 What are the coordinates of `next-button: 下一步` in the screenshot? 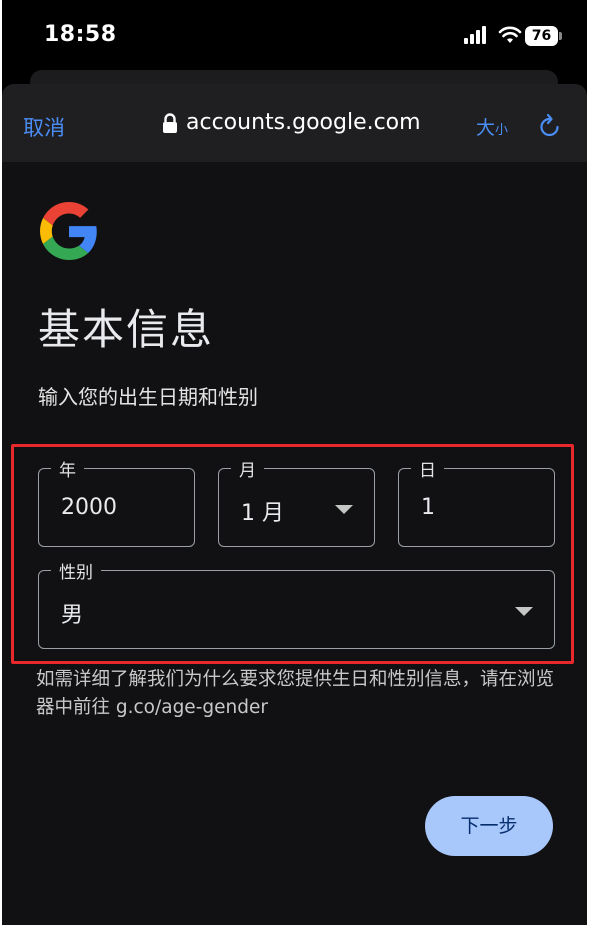 It's located at (489, 826).